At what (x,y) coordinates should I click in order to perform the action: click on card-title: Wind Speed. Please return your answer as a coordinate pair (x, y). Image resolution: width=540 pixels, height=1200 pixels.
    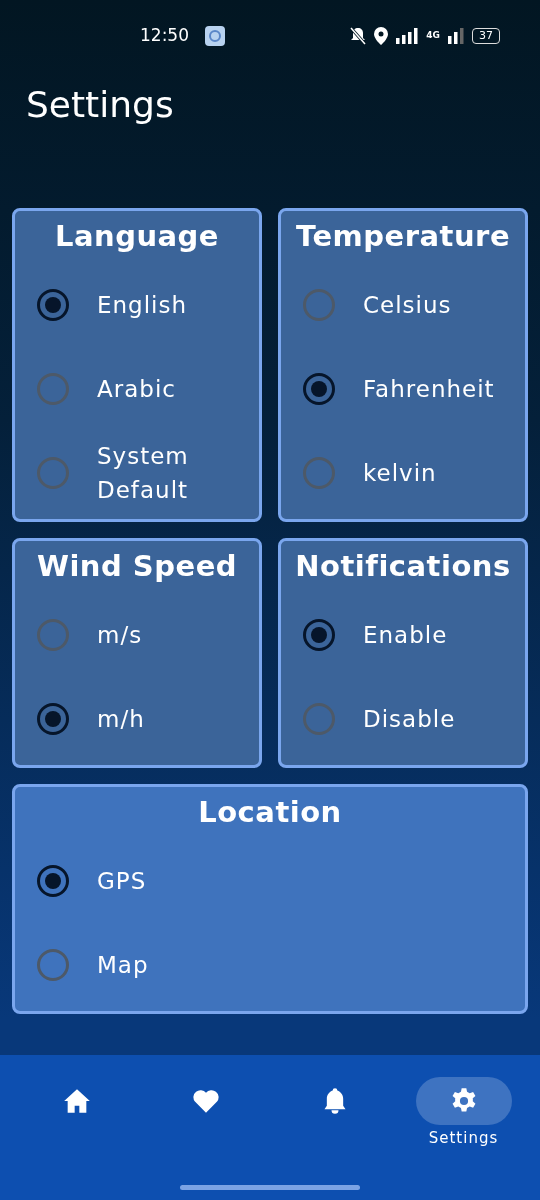
    Looking at the image, I should click on (137, 566).